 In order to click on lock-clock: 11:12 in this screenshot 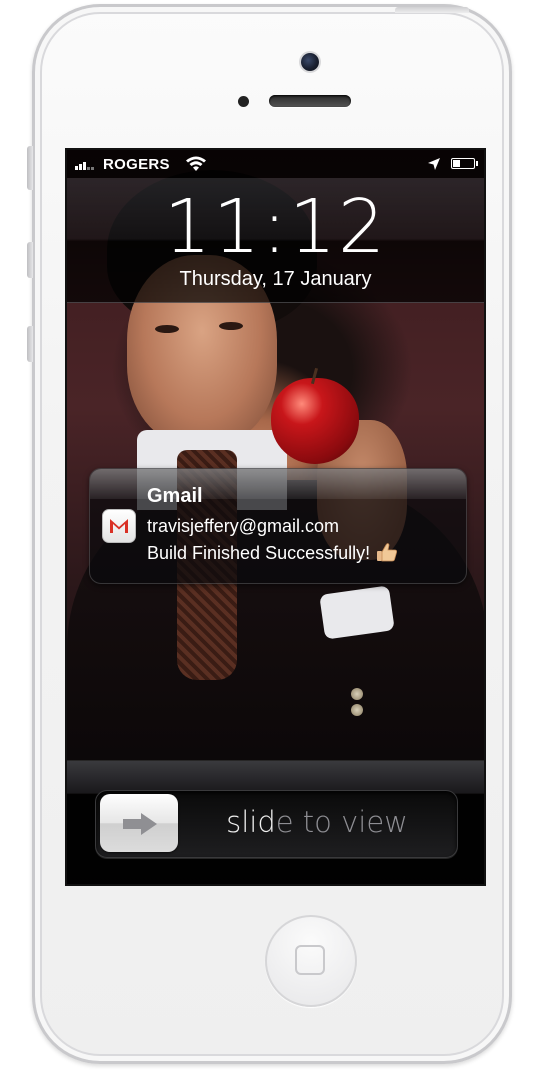, I will do `click(275, 227)`.